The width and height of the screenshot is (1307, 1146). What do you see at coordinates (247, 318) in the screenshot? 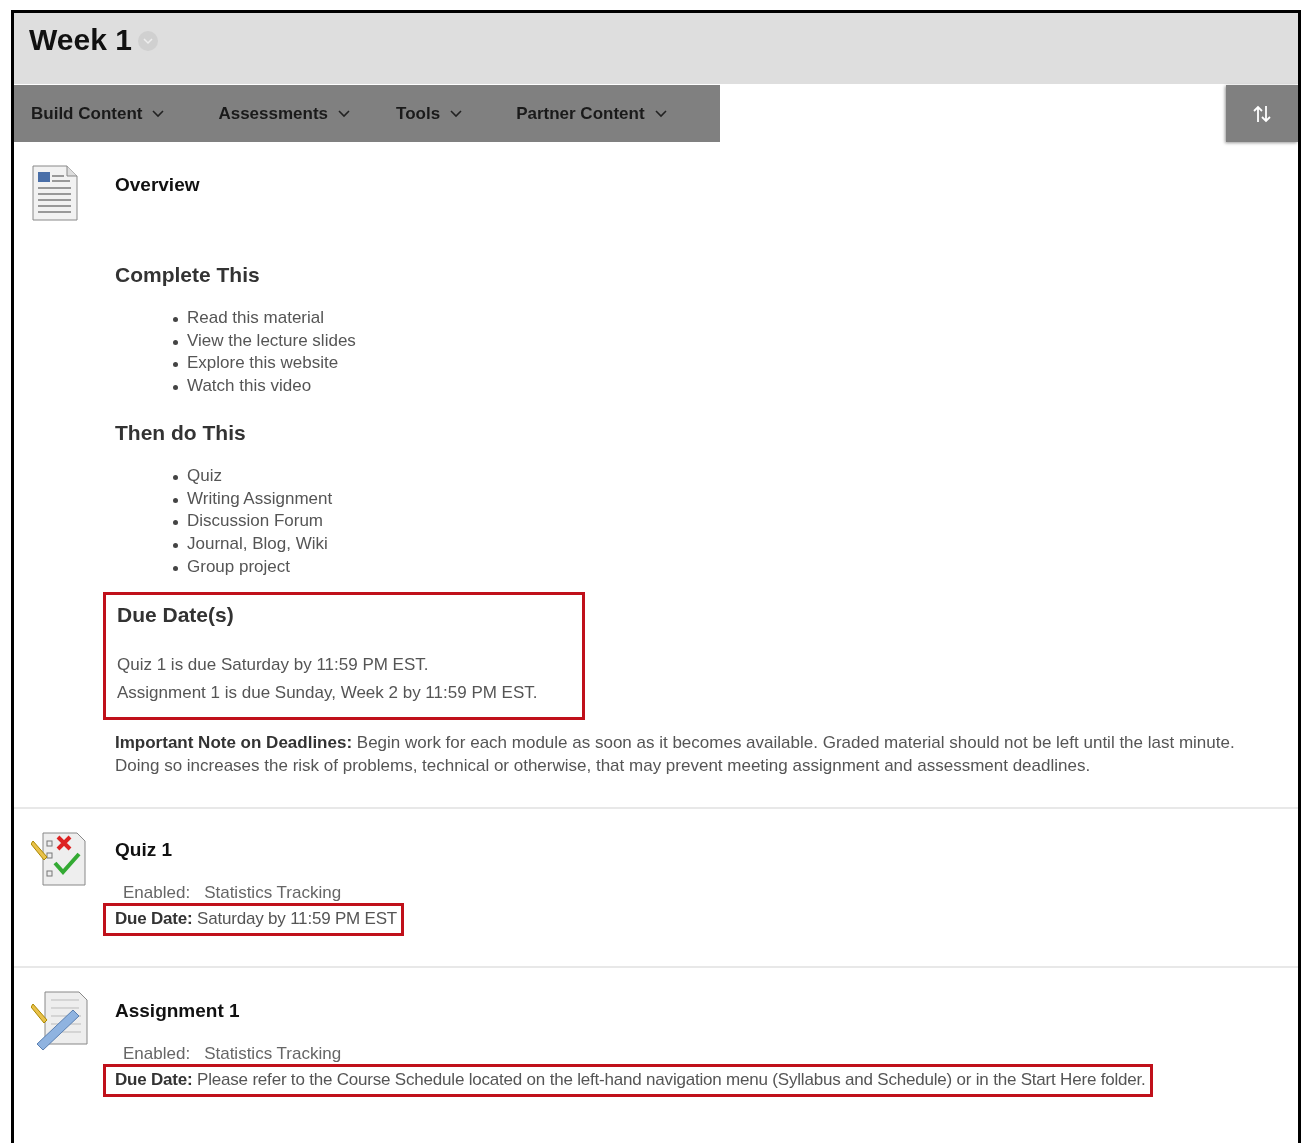
I see `list-item: Read this material` at bounding box center [247, 318].